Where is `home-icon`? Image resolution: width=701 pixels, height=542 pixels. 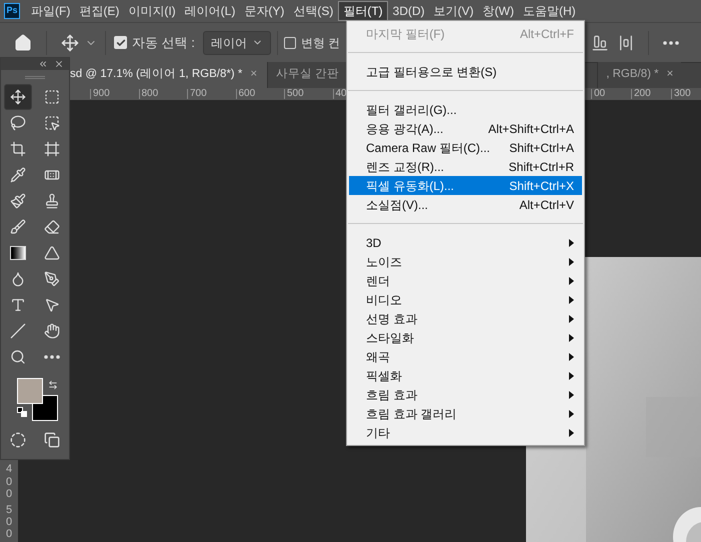
home-icon is located at coordinates (23, 43).